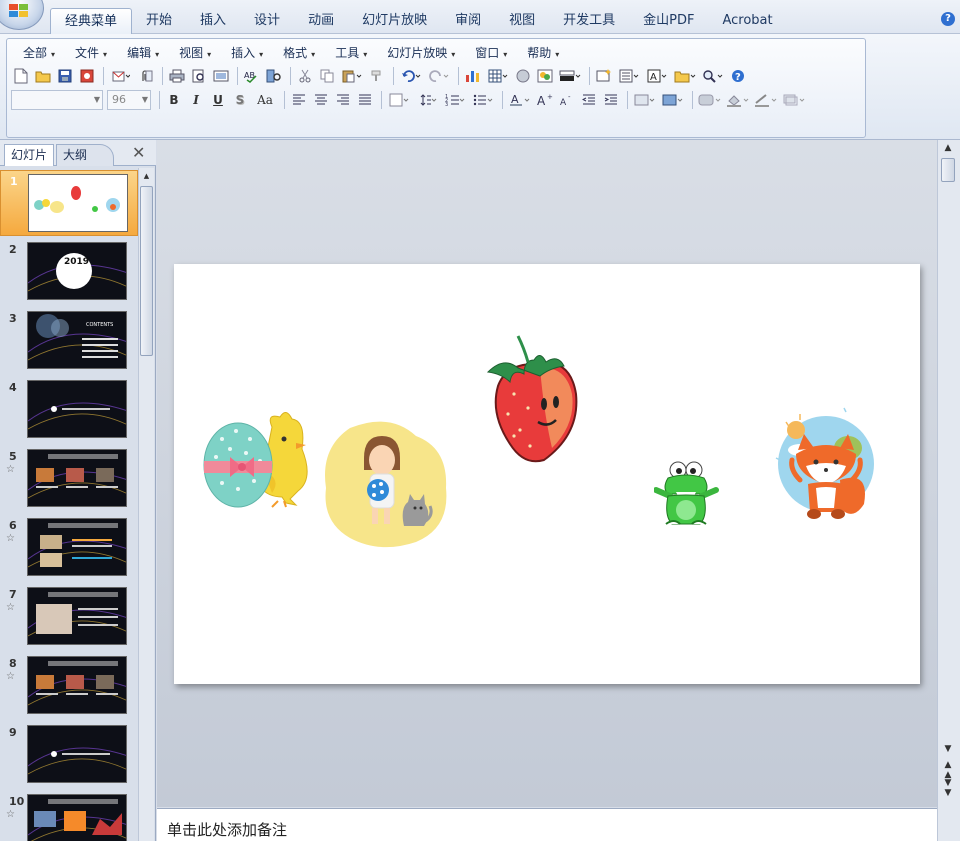 This screenshot has height=841, width=960. Describe the element at coordinates (747, 21) in the screenshot. I see `tab-10: Acrobat` at that location.